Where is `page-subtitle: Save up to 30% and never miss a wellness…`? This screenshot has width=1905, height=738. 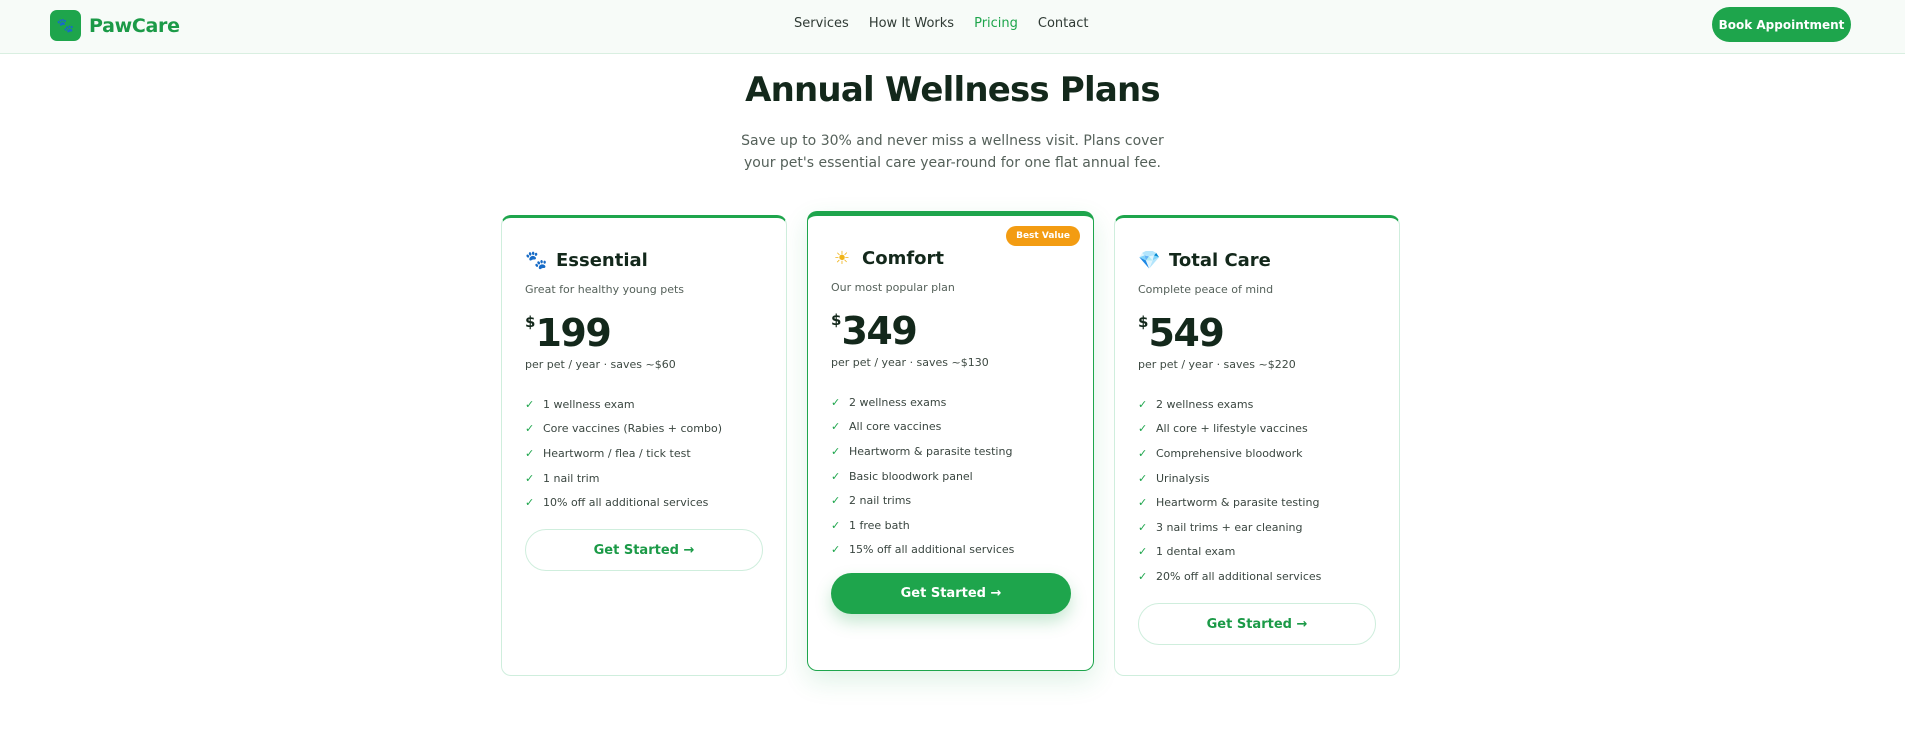
page-subtitle: Save up to 30% and never miss a wellness… is located at coordinates (952, 152).